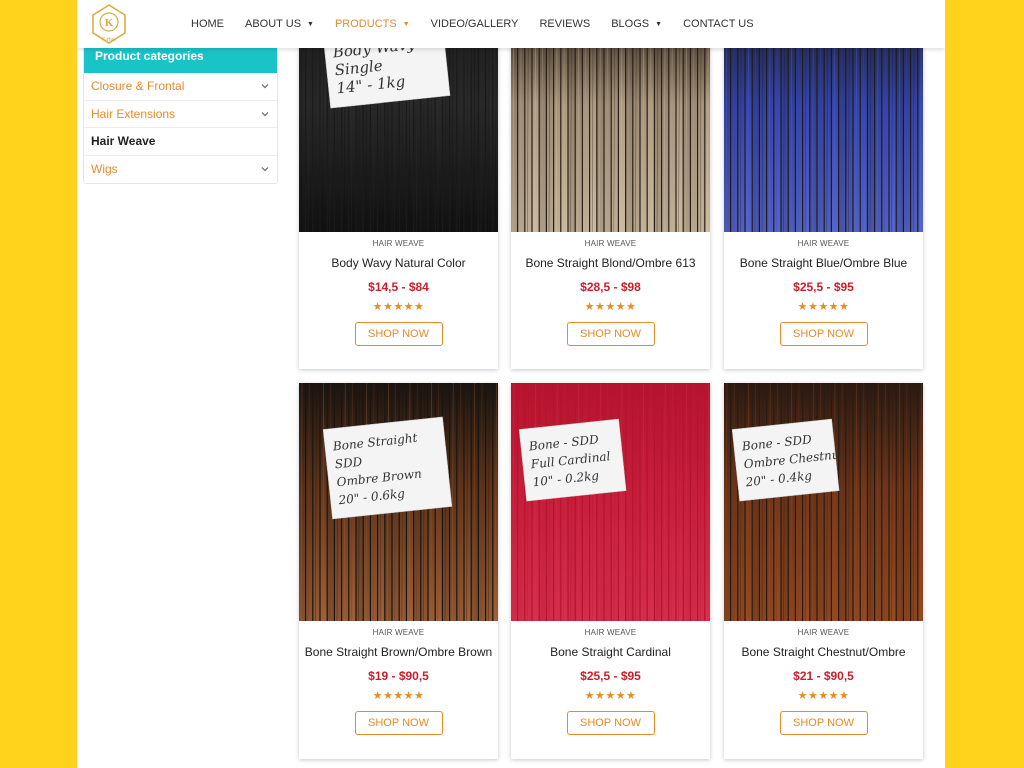 Image resolution: width=1024 pixels, height=768 pixels. I want to click on product-image-tag-text: SDD, so click(348, 463).